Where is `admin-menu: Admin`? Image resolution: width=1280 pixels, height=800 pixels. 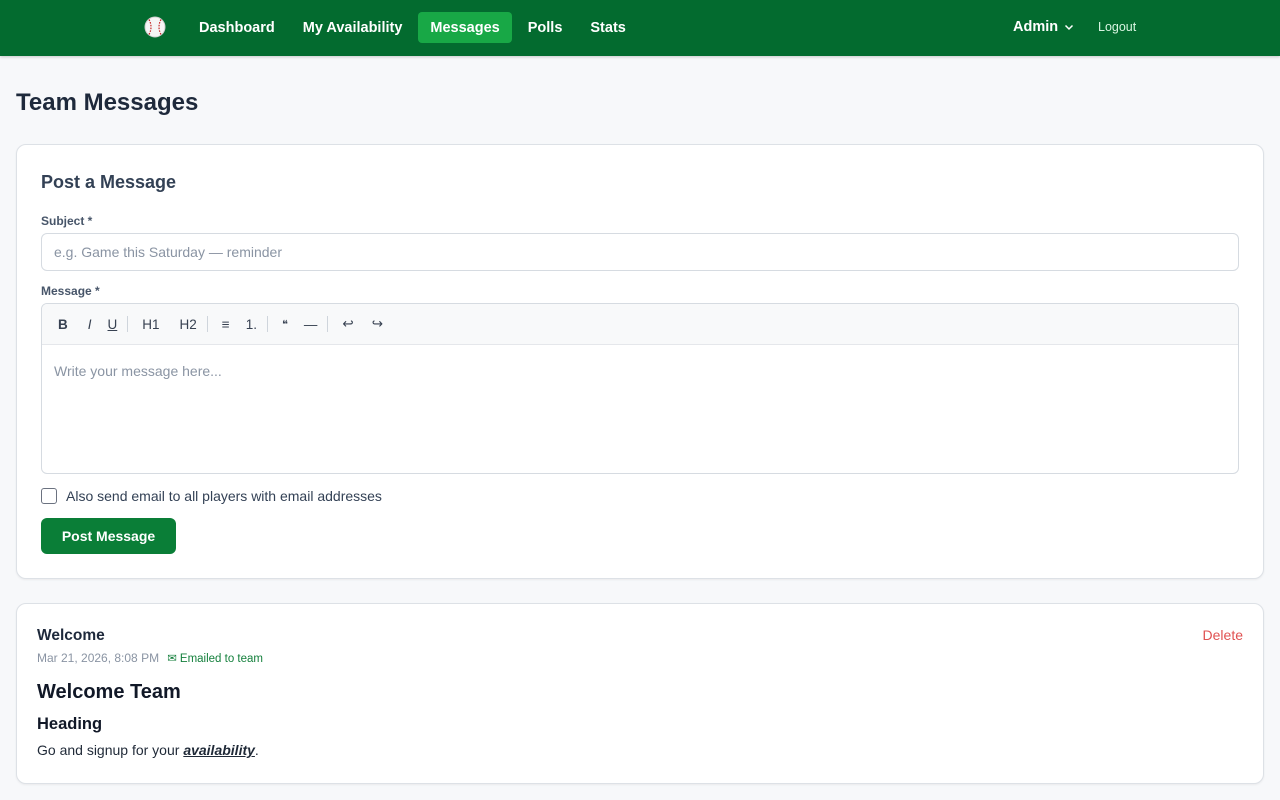
admin-menu: Admin is located at coordinates (1043, 27).